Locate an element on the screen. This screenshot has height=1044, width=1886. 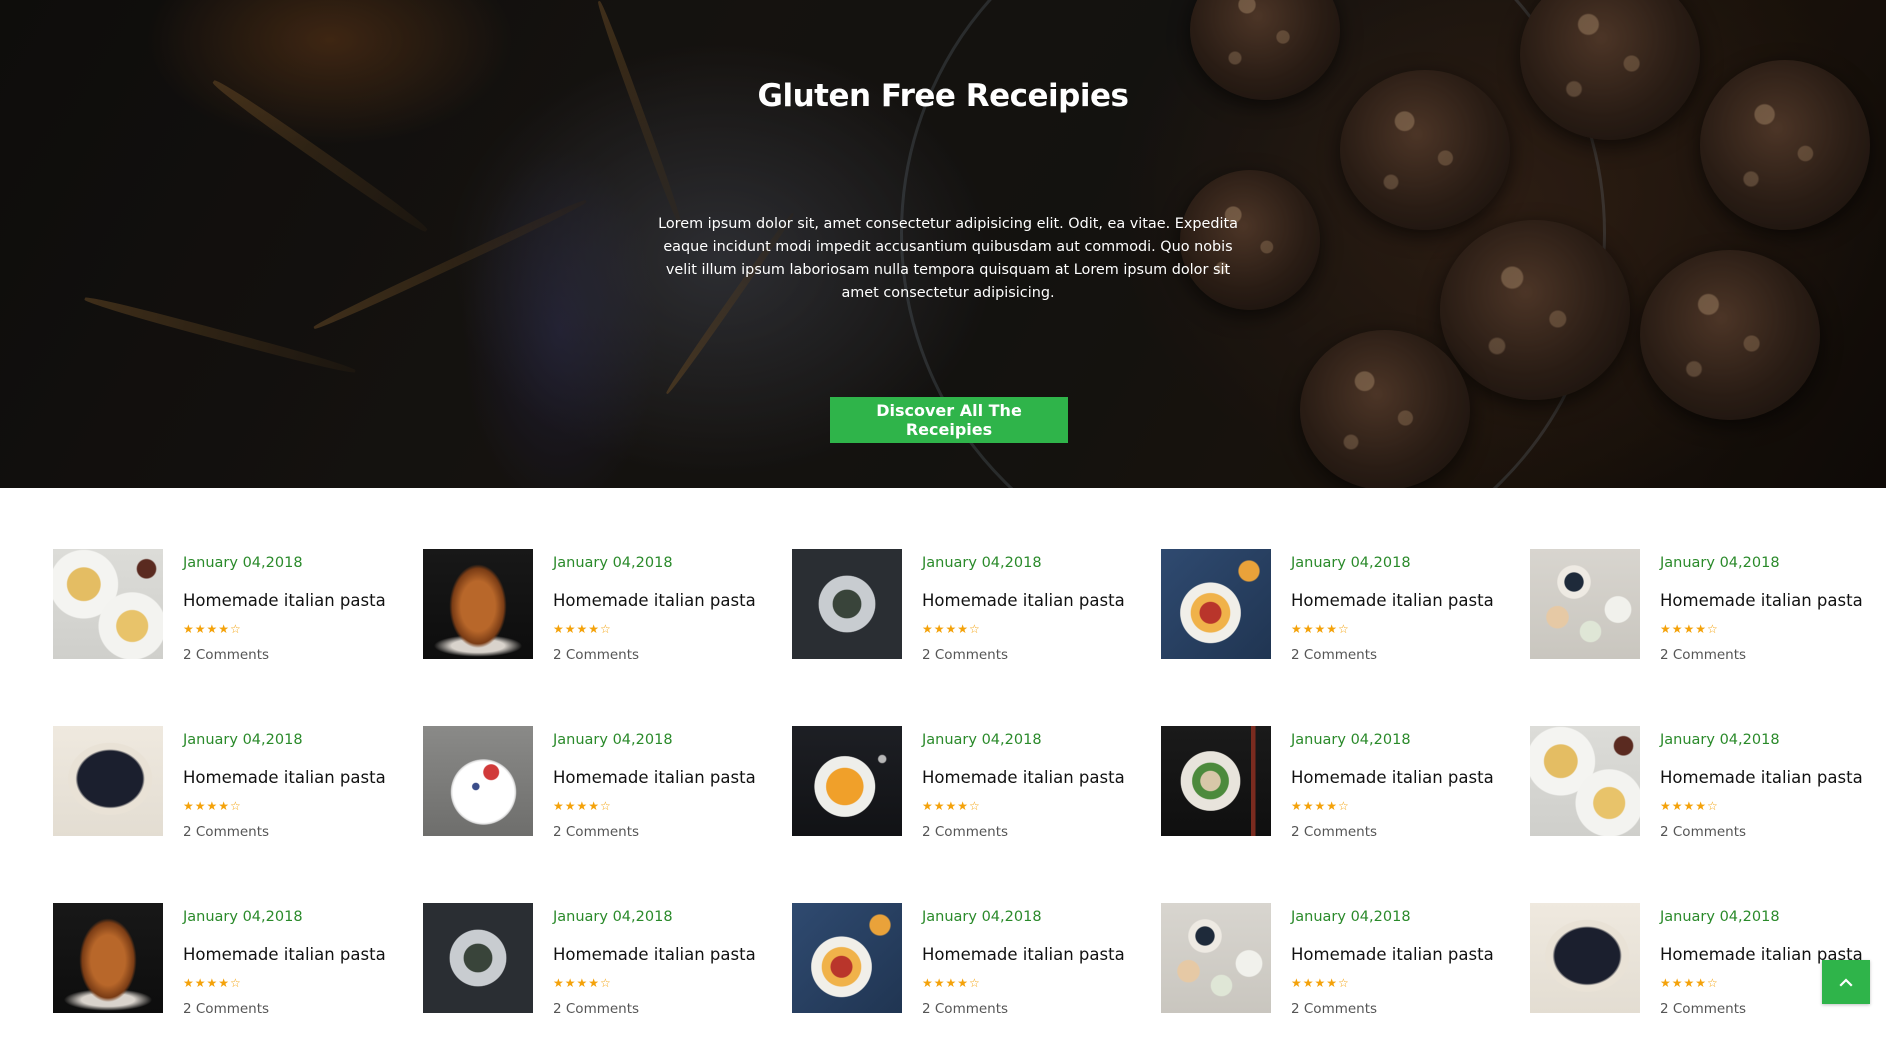
chevron-up-icon is located at coordinates (1846, 982).